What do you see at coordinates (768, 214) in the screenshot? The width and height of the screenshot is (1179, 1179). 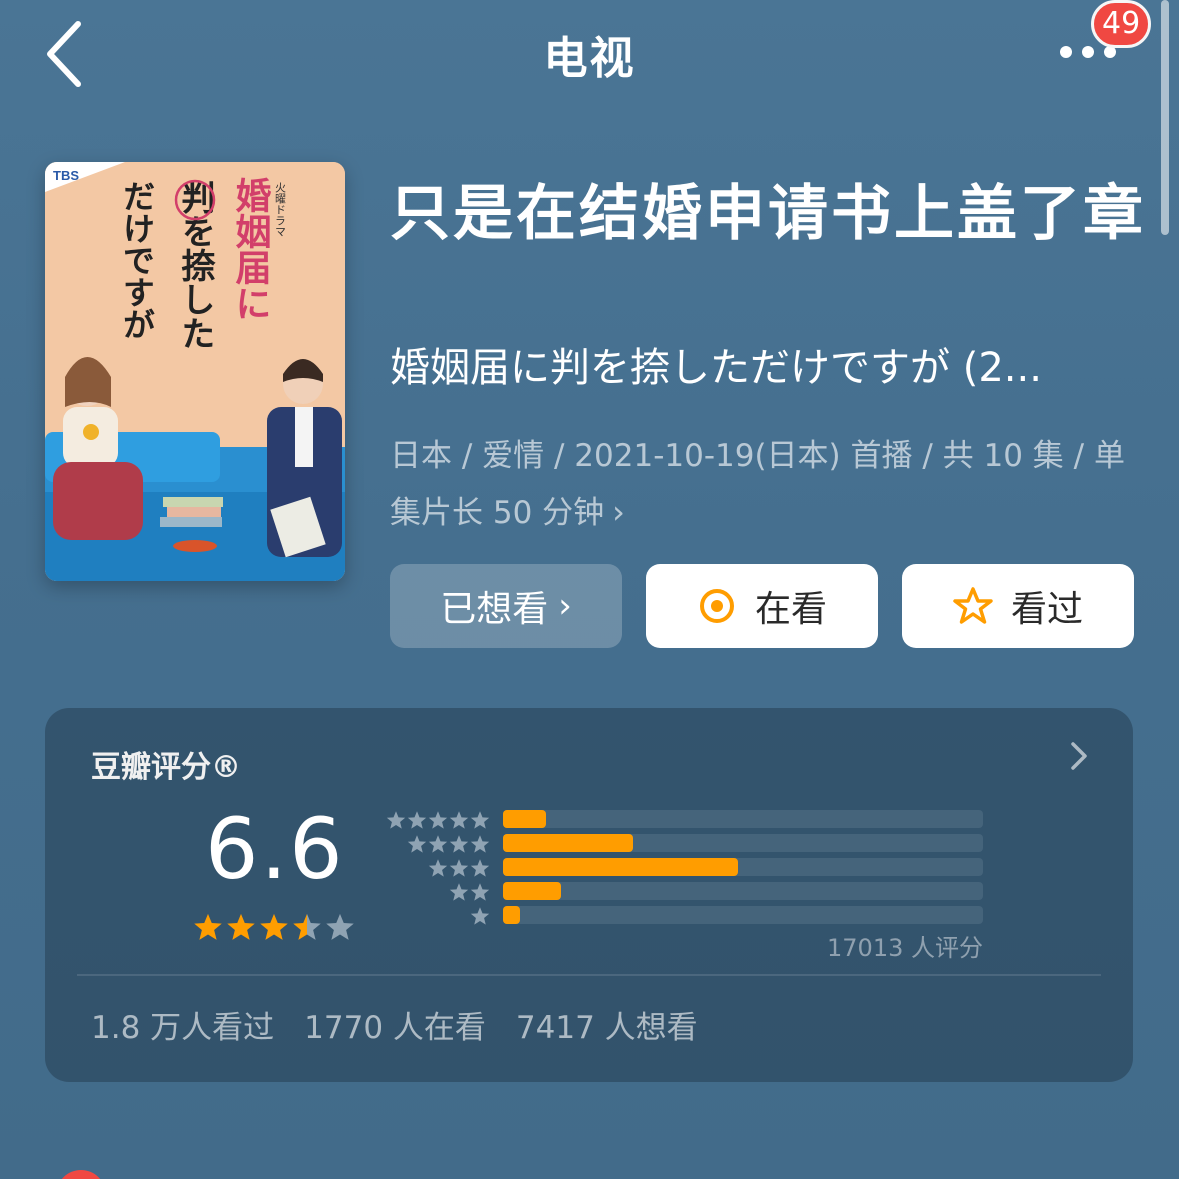 I see `show-title: 只是在结婚申请书上盖了章` at bounding box center [768, 214].